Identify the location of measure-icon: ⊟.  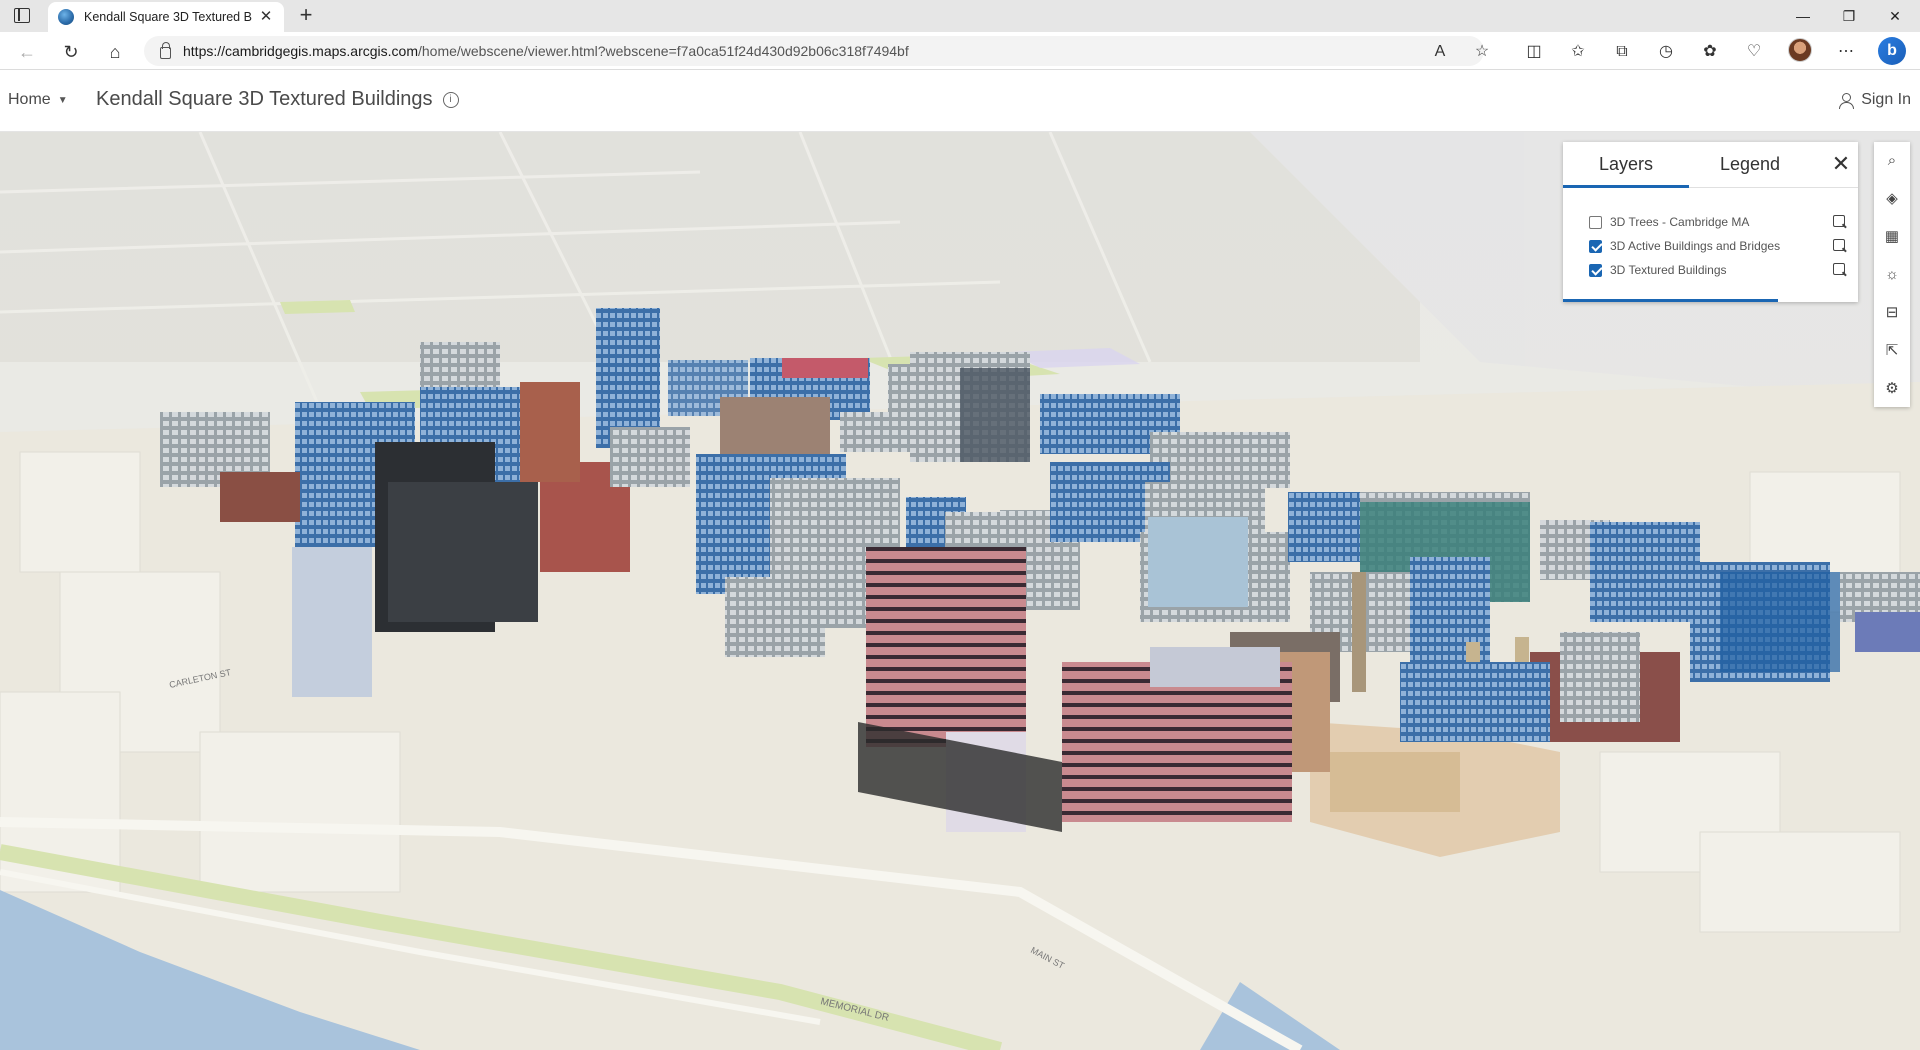
(1892, 312).